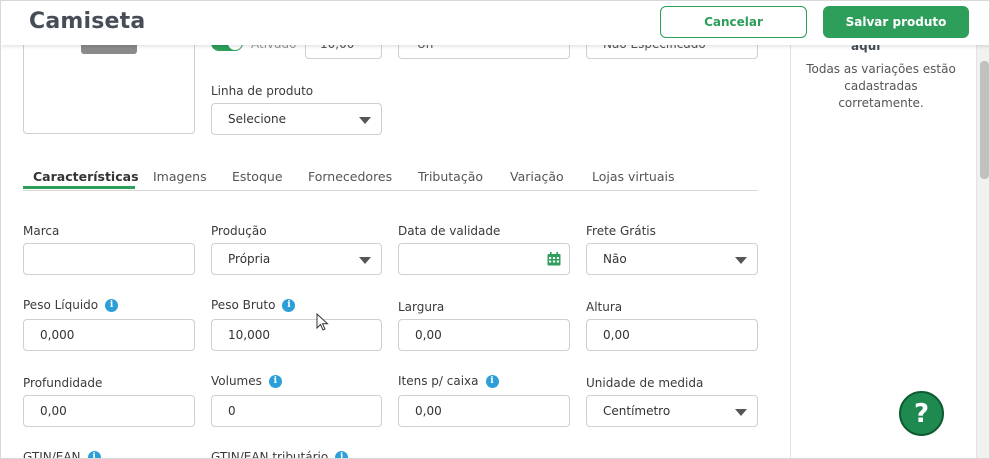 The width and height of the screenshot is (990, 459). Describe the element at coordinates (921, 413) in the screenshot. I see `help-button: ?` at that location.